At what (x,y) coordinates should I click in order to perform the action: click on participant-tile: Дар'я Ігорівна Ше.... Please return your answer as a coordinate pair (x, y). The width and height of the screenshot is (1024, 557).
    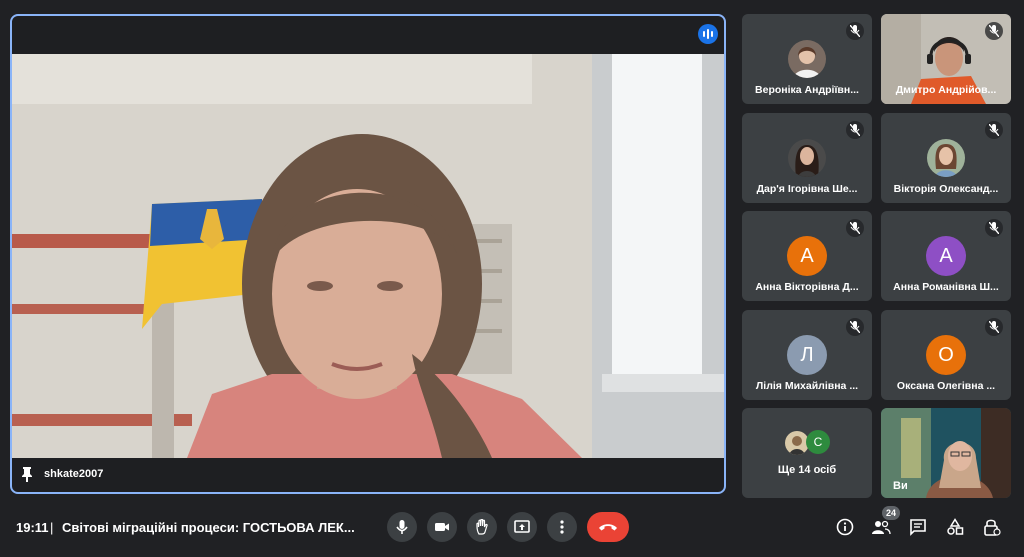
    Looking at the image, I should click on (807, 158).